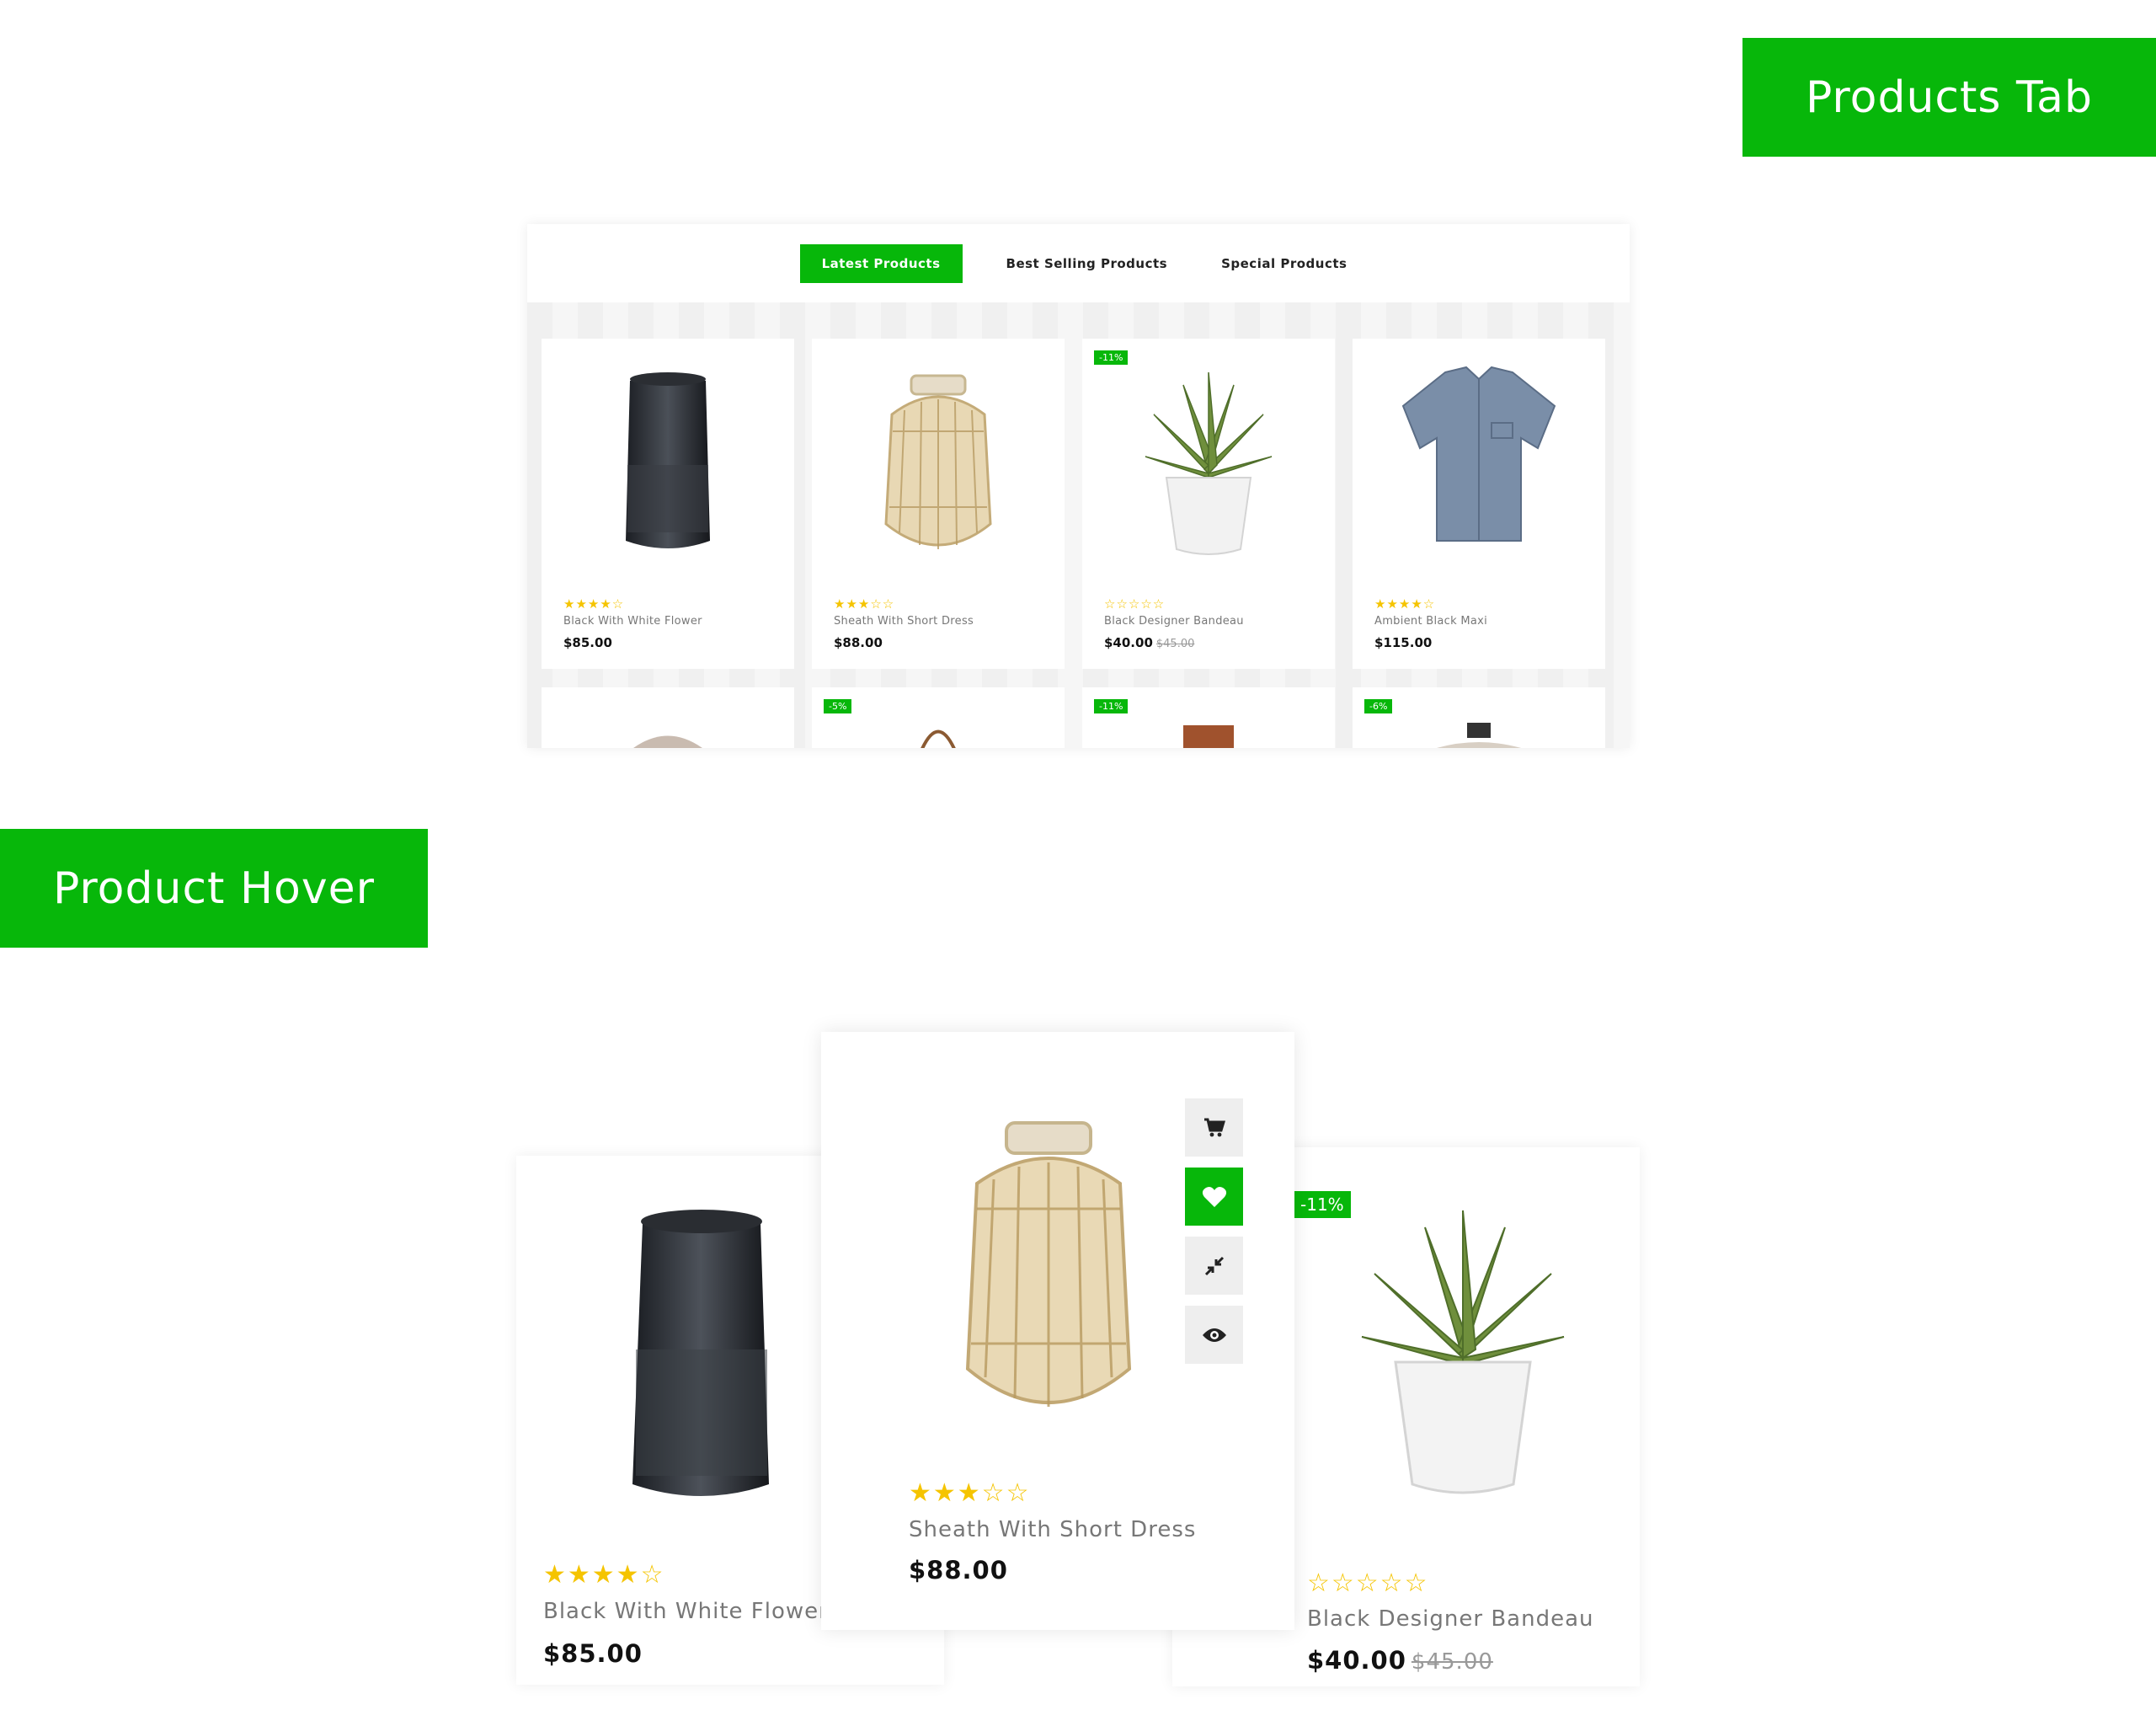 This screenshot has width=2156, height=1726. I want to click on product-hover-banner: Product Hover, so click(214, 888).